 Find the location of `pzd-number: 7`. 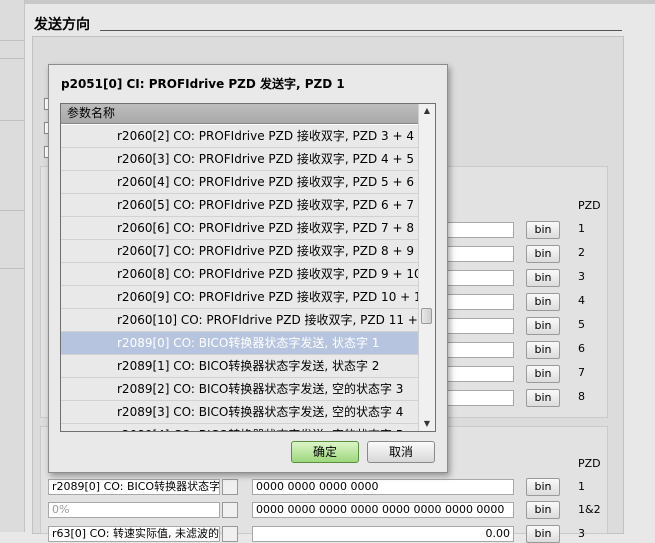

pzd-number: 7 is located at coordinates (581, 372).